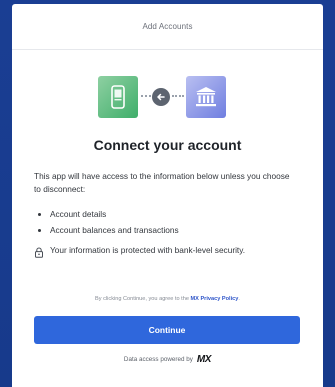 The image size is (335, 387). I want to click on bank-icon, so click(206, 97).